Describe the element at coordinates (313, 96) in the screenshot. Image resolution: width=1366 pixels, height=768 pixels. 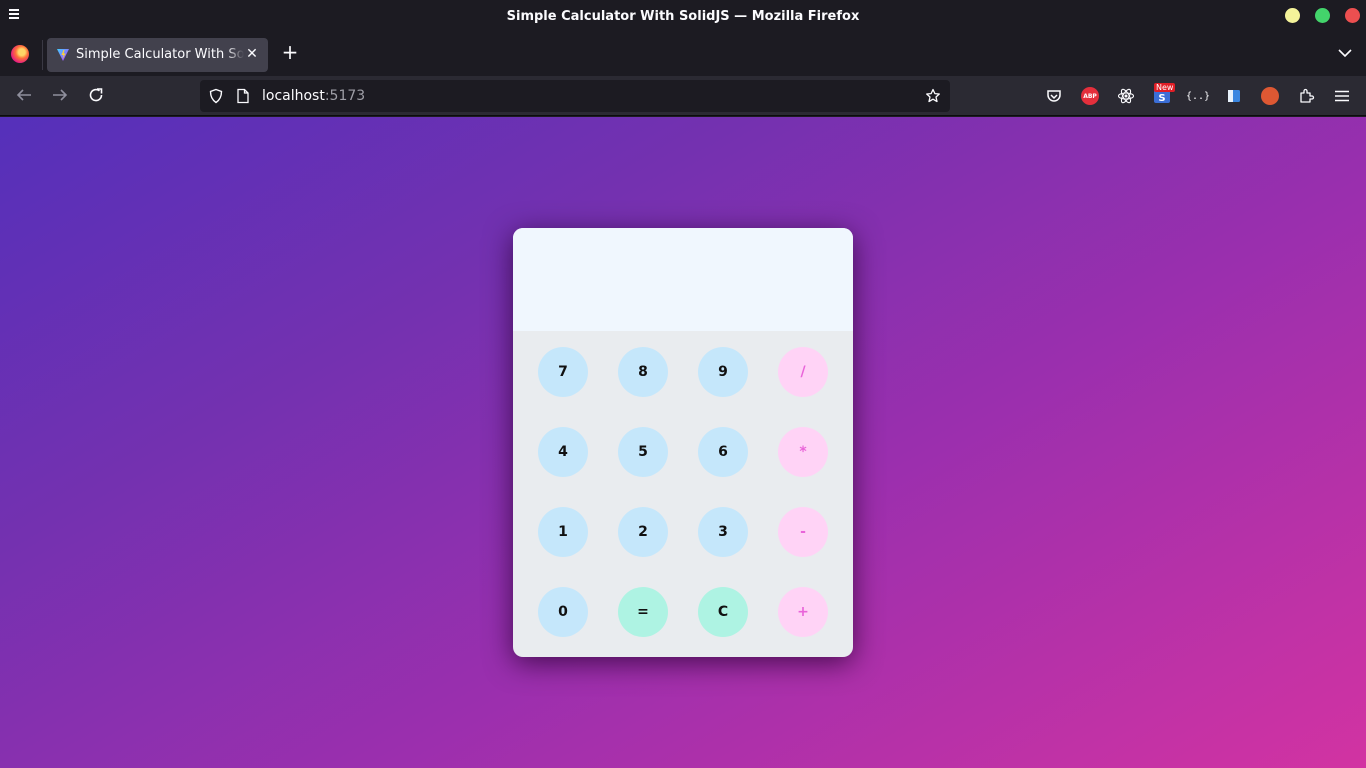
I see `url-text: localhost:5173` at that location.